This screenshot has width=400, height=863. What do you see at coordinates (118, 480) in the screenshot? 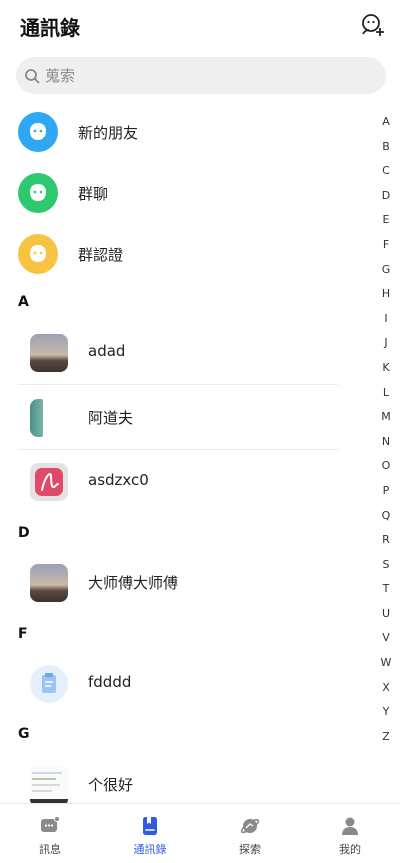
I see `contact-name: asdzxc0` at bounding box center [118, 480].